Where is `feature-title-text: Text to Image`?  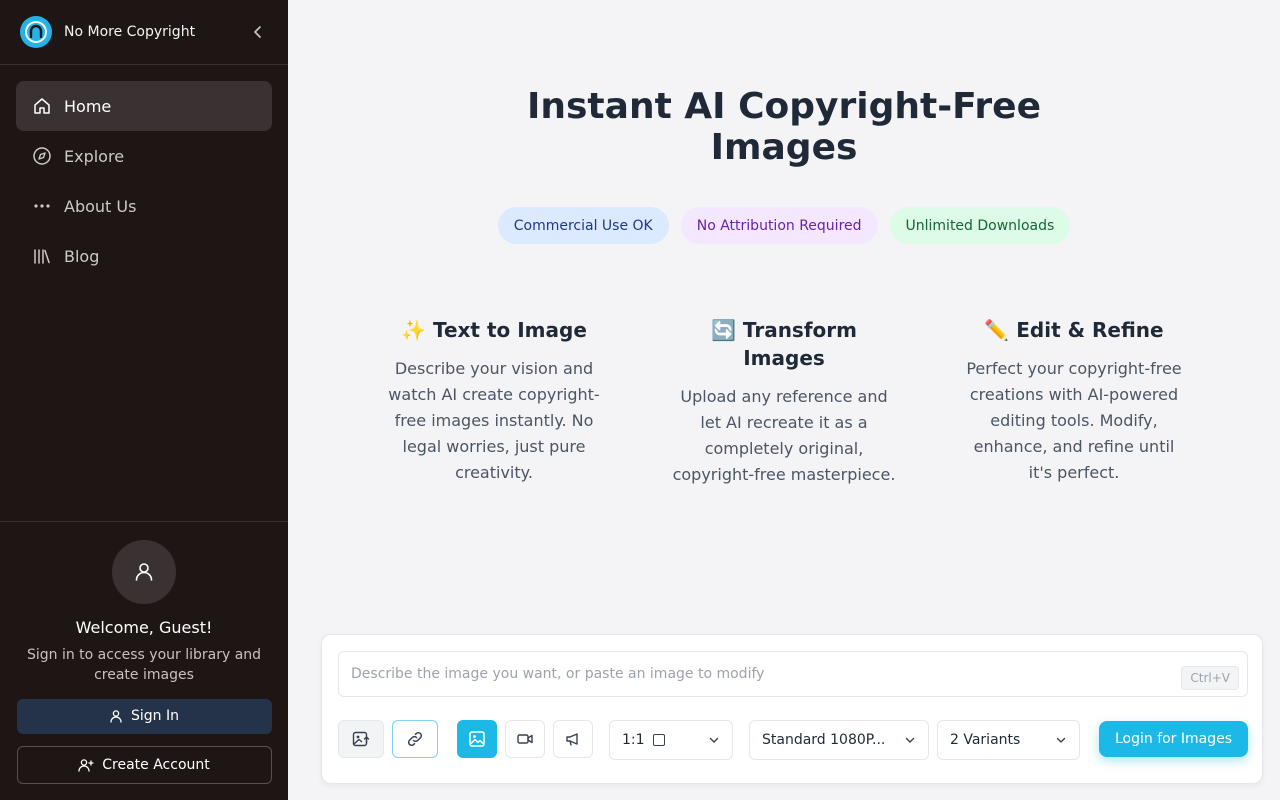
feature-title-text: Text to Image is located at coordinates (509, 330).